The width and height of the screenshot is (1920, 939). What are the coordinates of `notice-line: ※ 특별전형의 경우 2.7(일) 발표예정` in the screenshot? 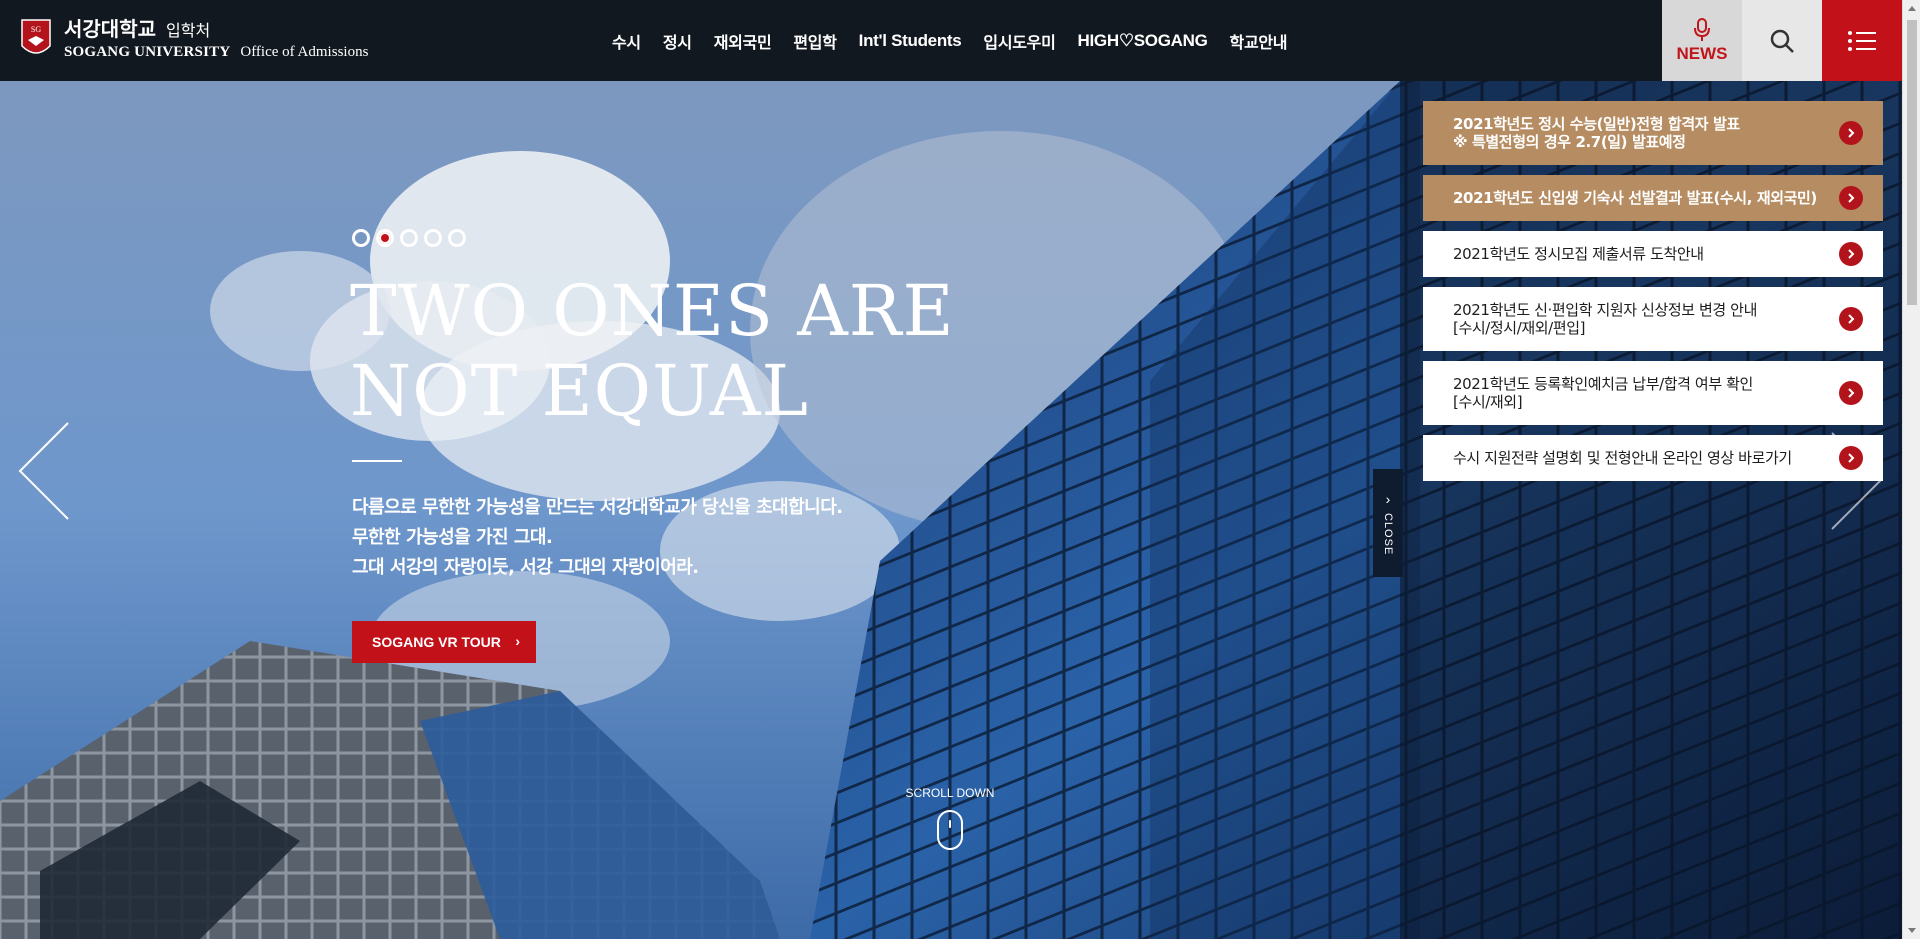 It's located at (1569, 142).